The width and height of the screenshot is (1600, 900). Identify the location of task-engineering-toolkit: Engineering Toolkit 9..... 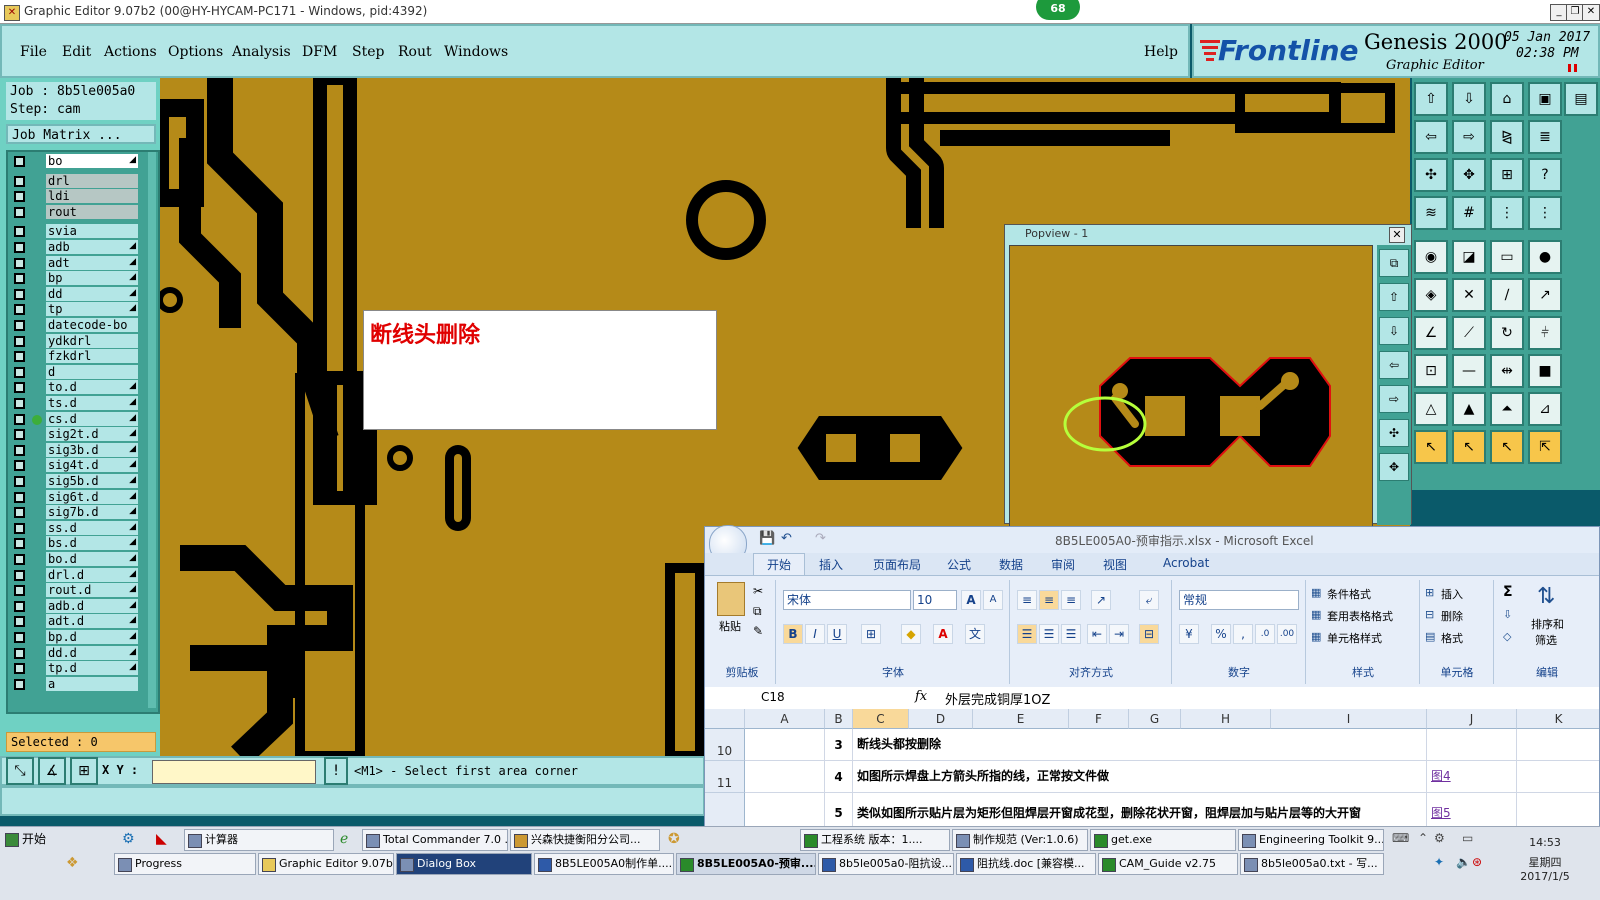
(1311, 840).